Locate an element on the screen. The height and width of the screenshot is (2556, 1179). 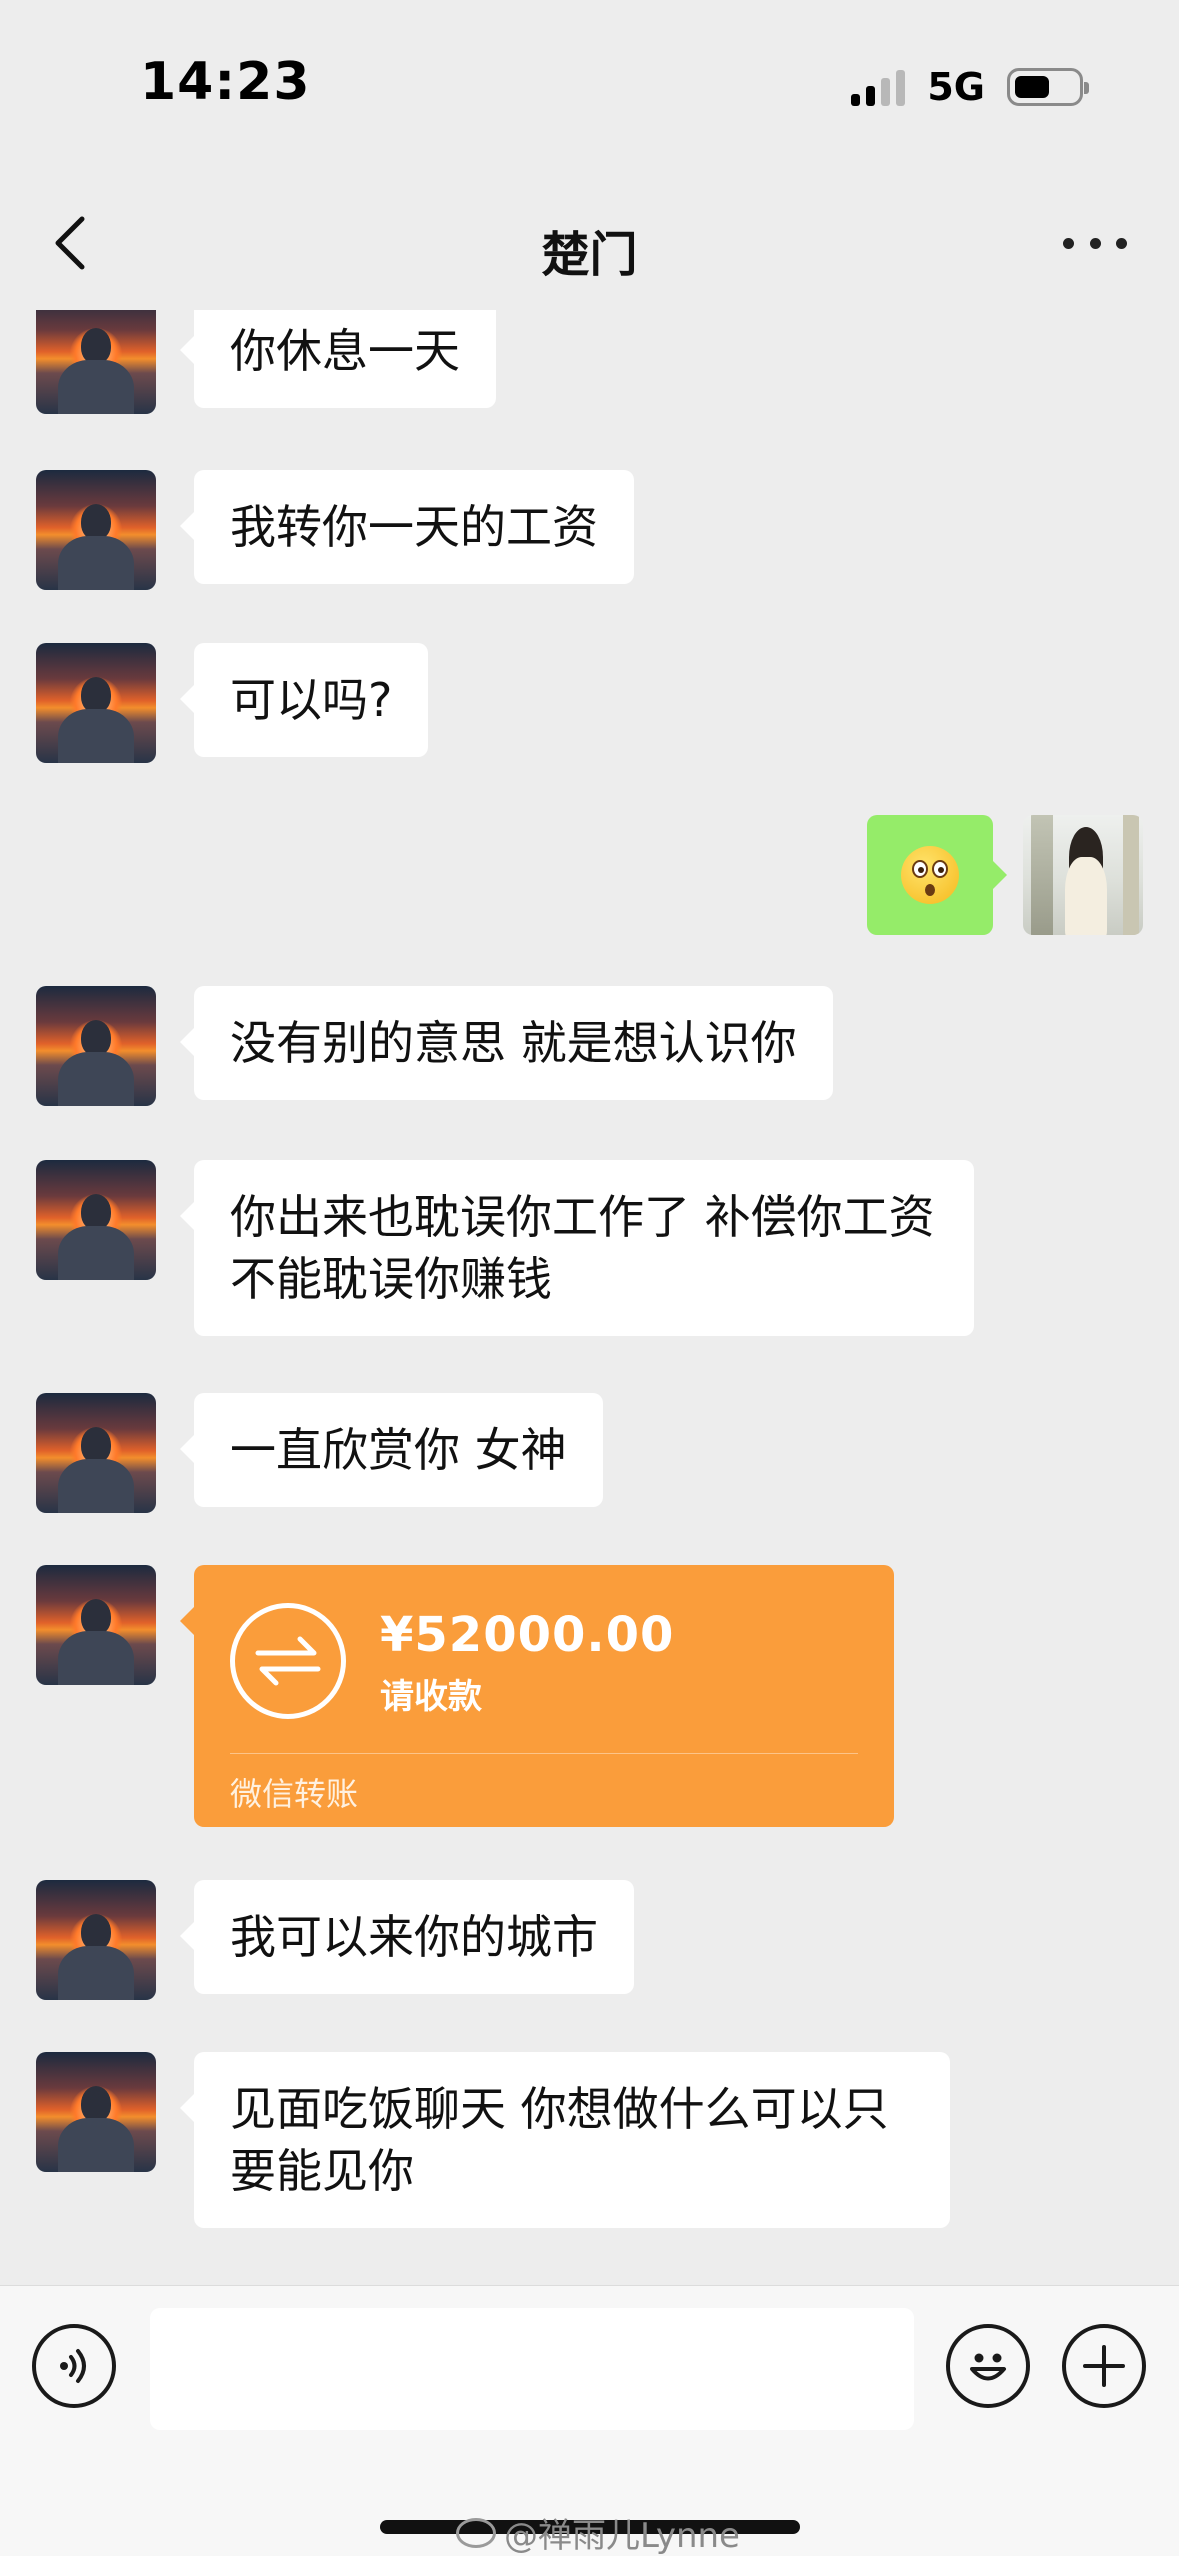
flushed-face-emoji is located at coordinates (930, 875).